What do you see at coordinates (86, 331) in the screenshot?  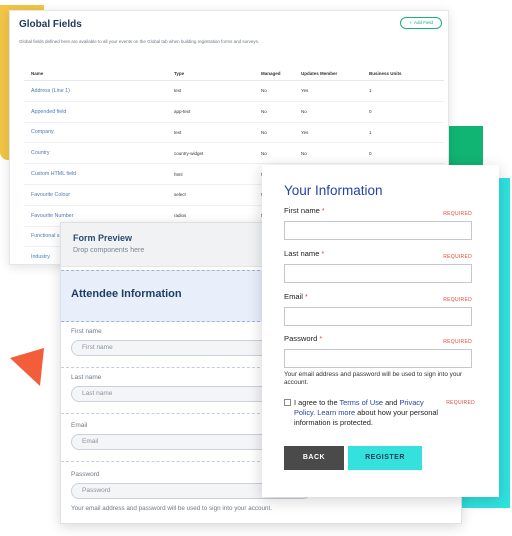 I see `preview-field-label: First name` at bounding box center [86, 331].